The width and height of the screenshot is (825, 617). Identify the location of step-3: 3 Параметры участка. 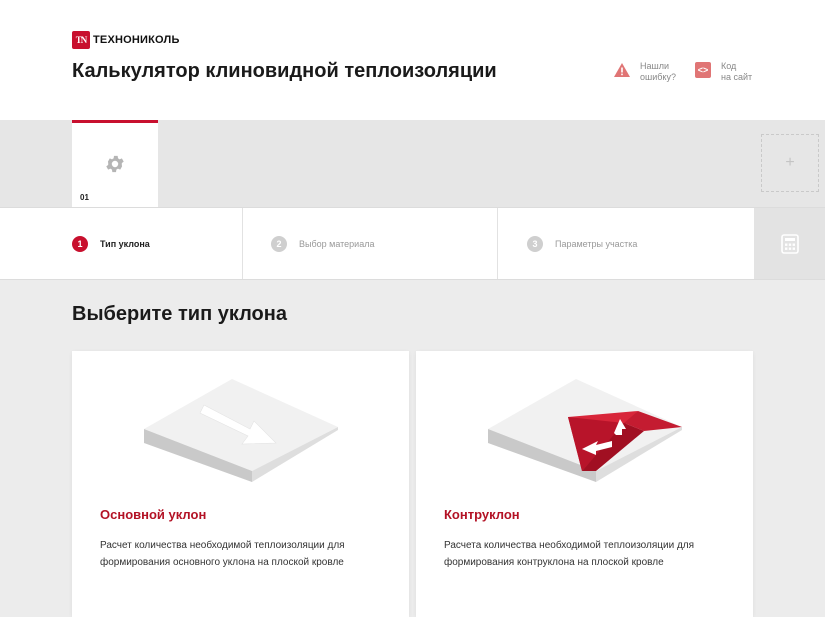
(582, 243).